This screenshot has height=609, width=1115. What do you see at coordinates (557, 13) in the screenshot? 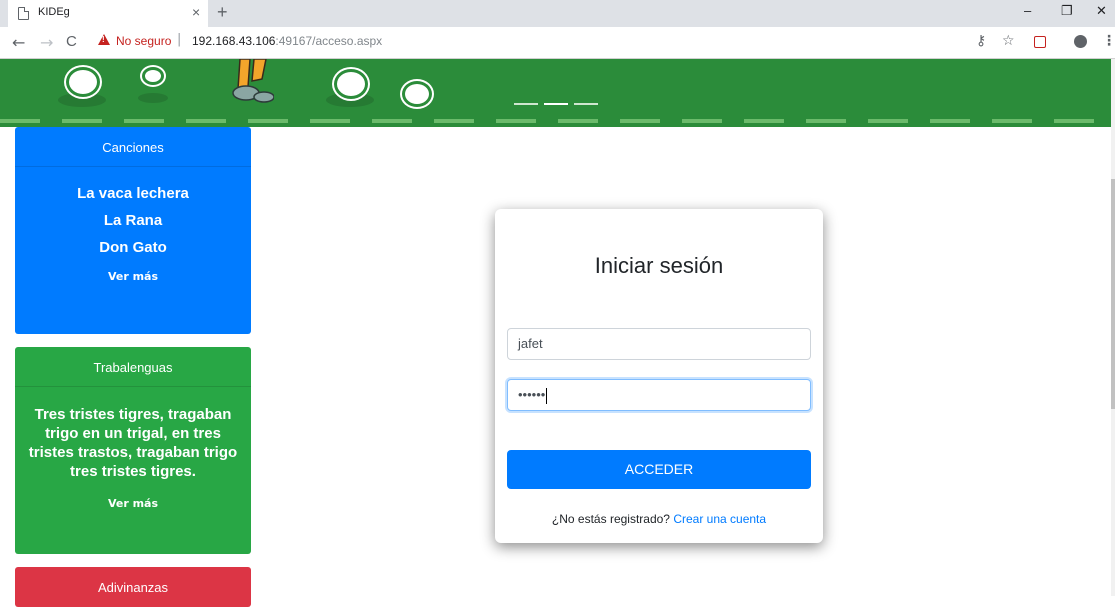
I see `browser-tab-bar: KIDEg × + – ❐ ✕` at bounding box center [557, 13].